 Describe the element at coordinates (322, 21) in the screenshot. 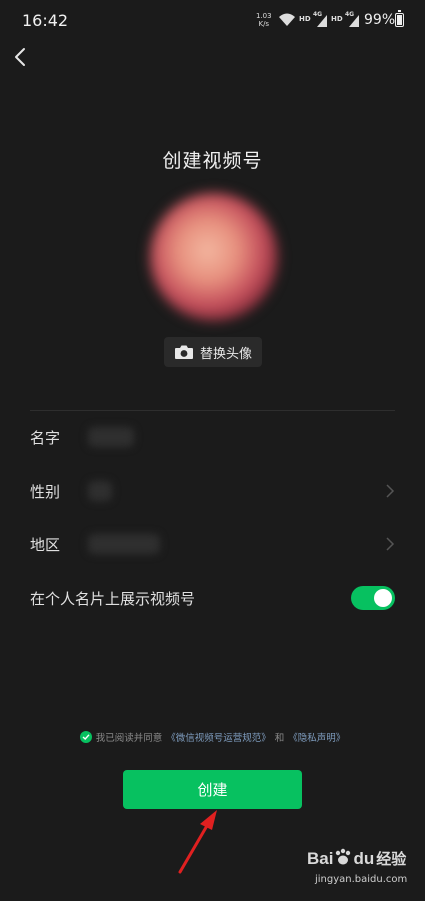

I see `signal-icon` at that location.